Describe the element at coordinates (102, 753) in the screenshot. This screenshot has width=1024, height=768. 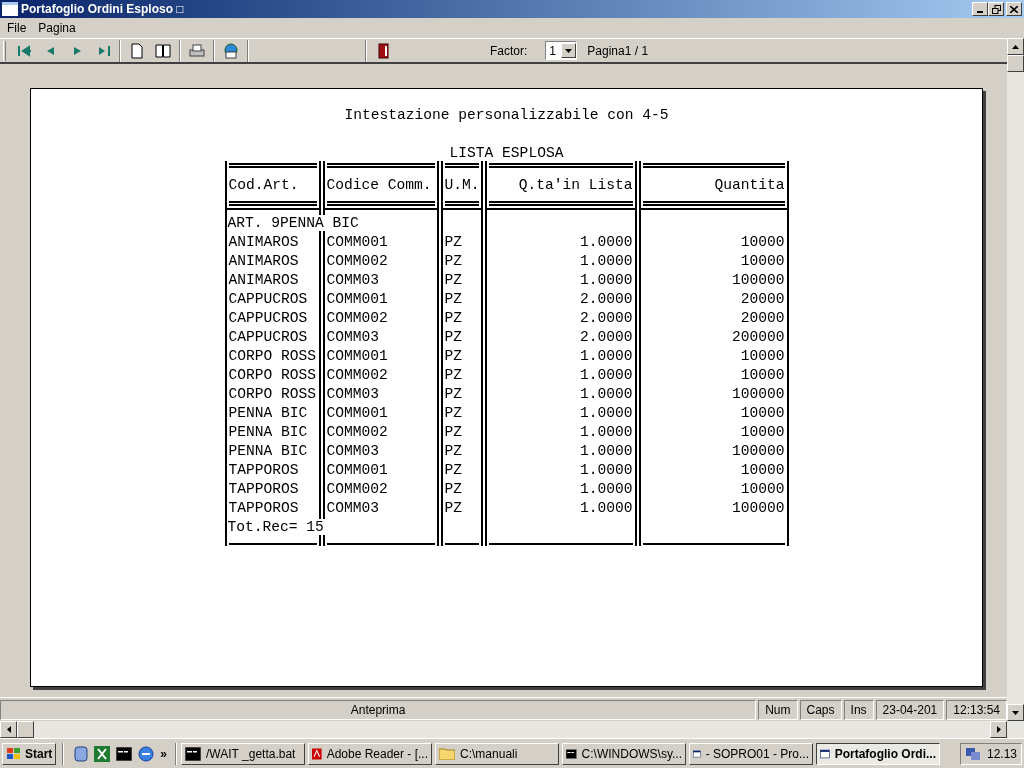
I see `spreadsheet-icon` at that location.